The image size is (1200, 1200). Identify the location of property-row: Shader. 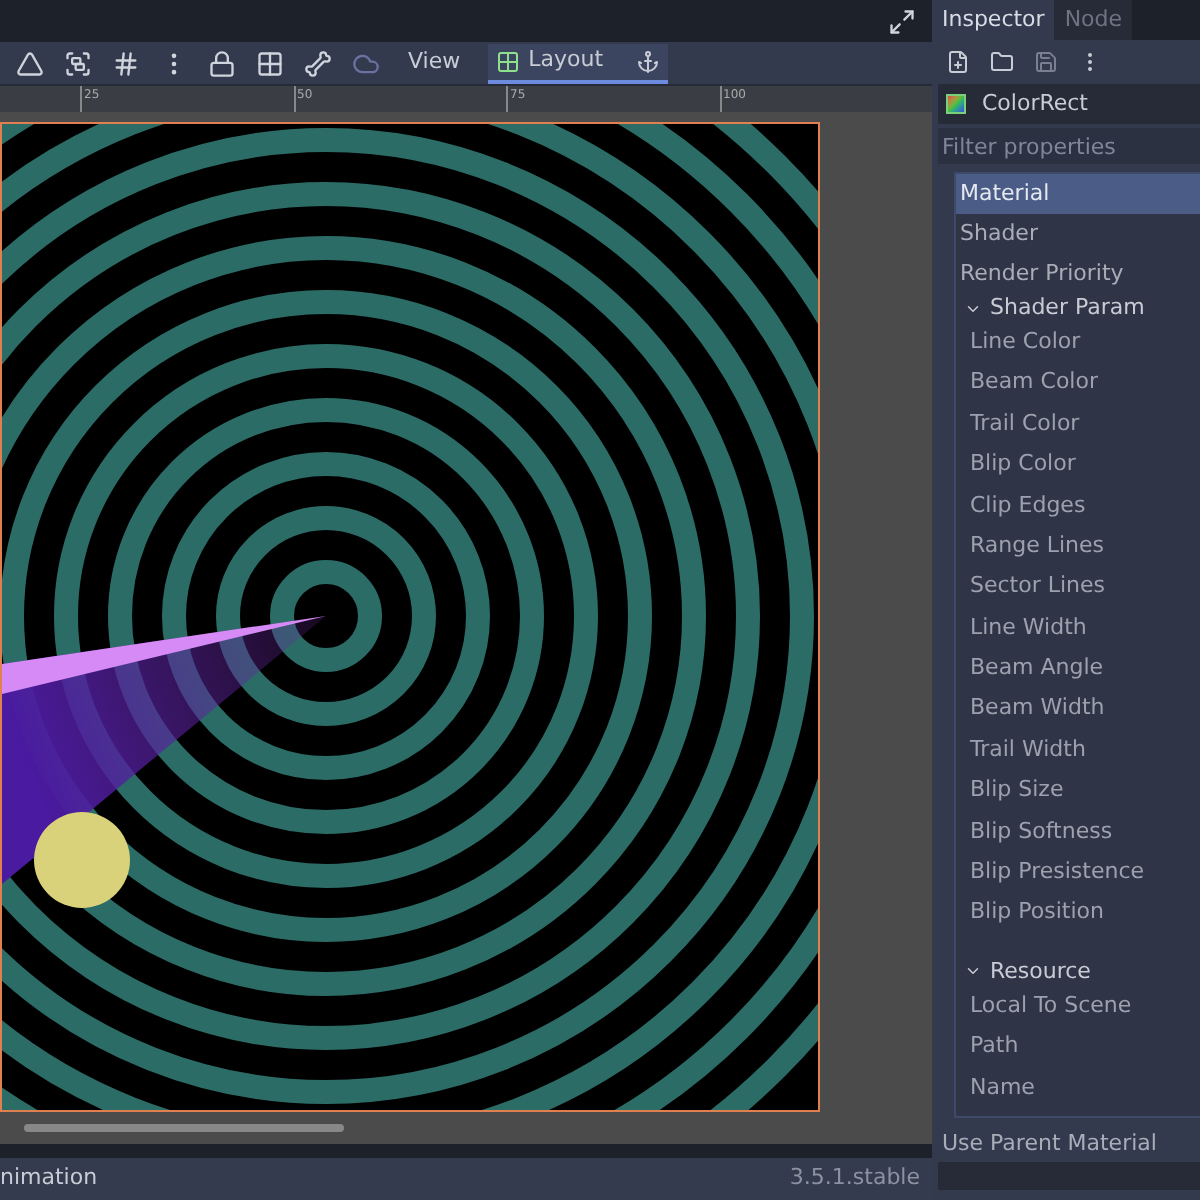
(1078, 234).